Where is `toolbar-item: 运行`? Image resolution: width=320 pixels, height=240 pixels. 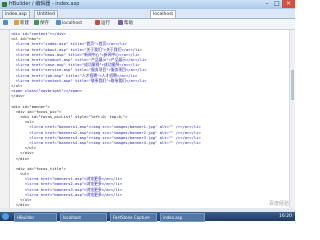
toolbar-item: 运行 is located at coordinates (102, 24).